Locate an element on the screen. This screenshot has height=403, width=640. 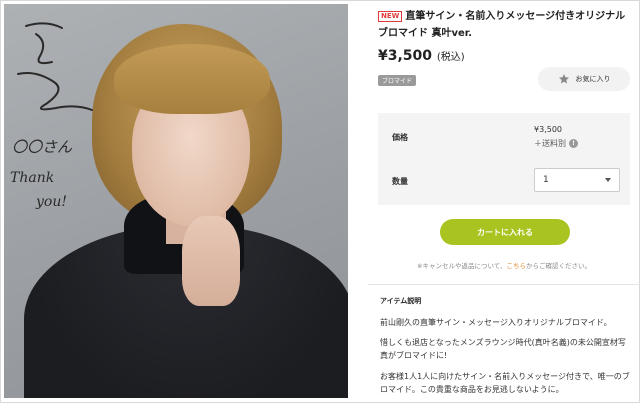
photo-fringe is located at coordinates (192, 79).